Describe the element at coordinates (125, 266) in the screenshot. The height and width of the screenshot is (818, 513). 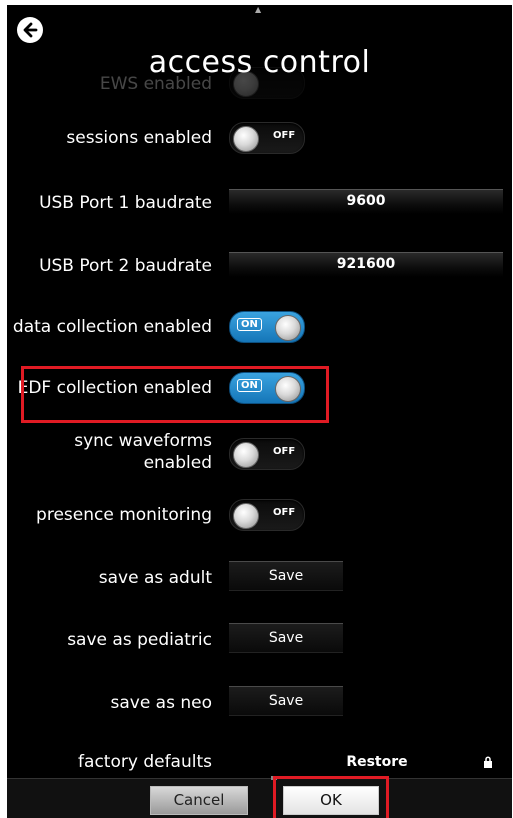
I see `usb-port2-label: USB Port 2 baudrate` at that location.